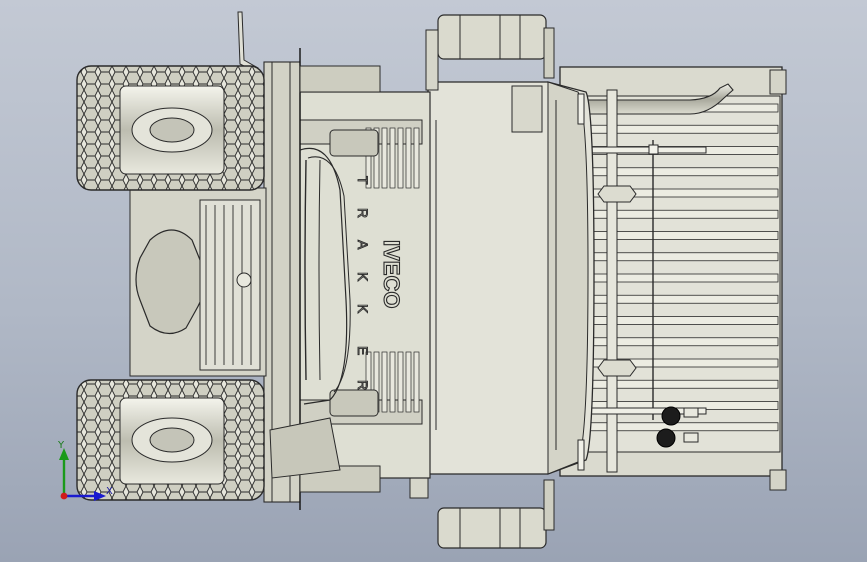  What do you see at coordinates (170, 128) in the screenshot?
I see `front-left-tire` at bounding box center [170, 128].